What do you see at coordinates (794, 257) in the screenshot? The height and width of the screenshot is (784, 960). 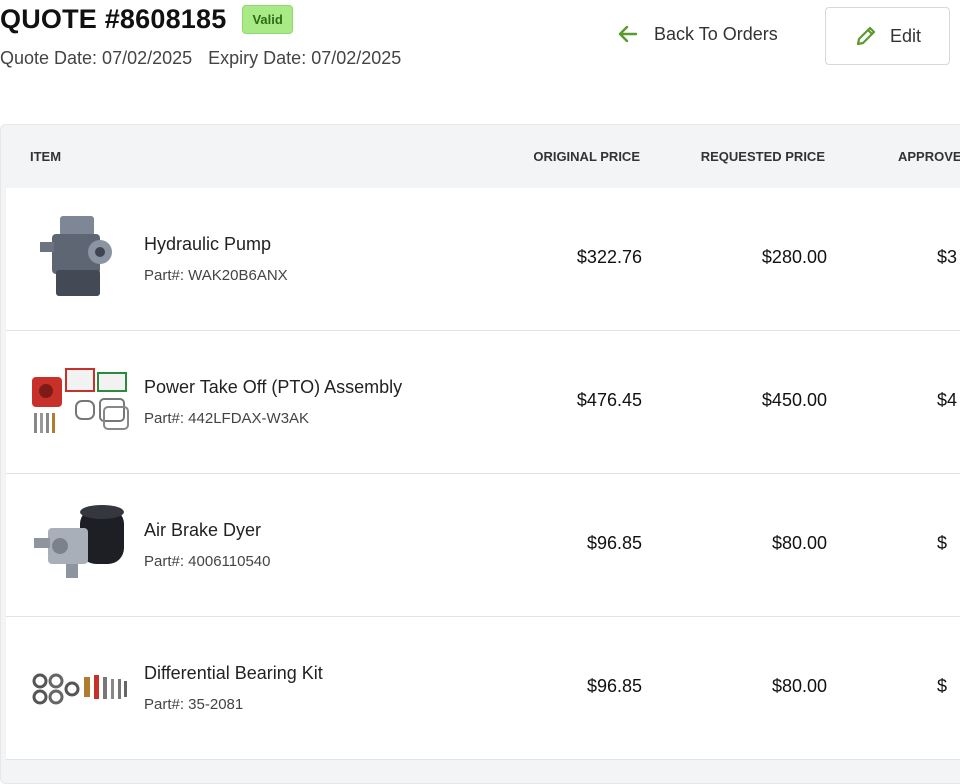 I see `requested-price: $280.00` at bounding box center [794, 257].